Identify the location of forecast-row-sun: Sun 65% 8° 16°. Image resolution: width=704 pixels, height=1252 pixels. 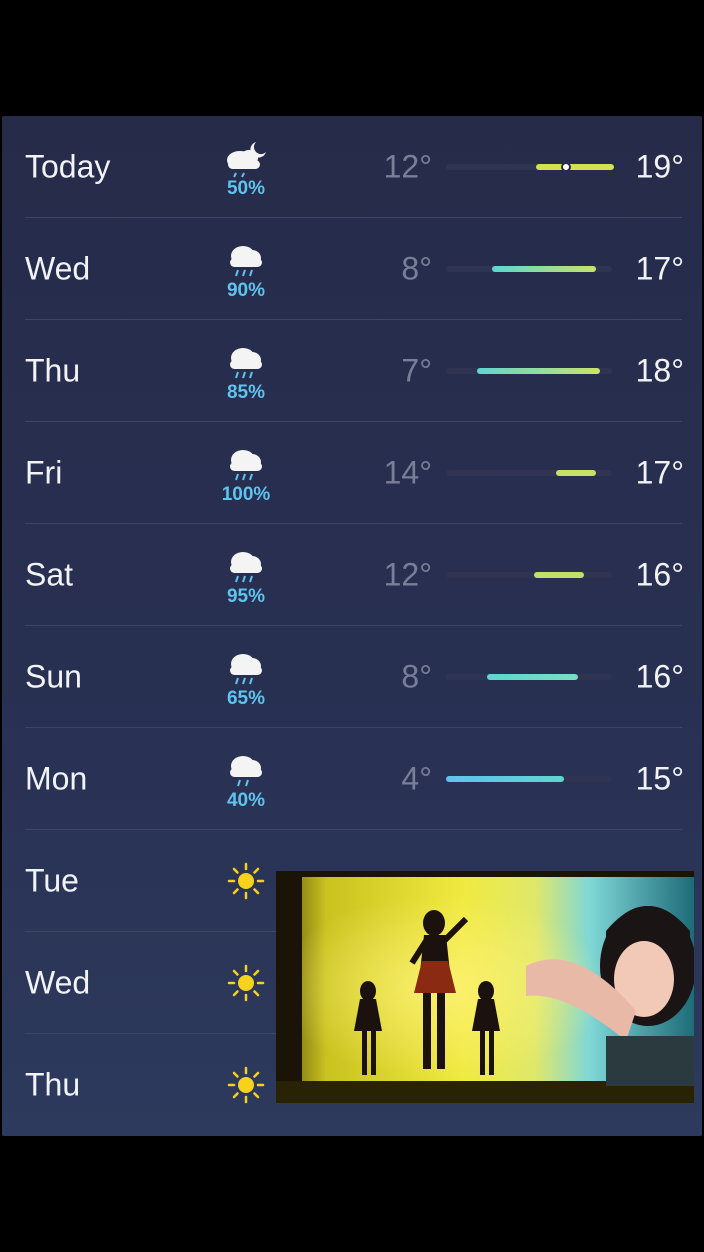
(352, 677).